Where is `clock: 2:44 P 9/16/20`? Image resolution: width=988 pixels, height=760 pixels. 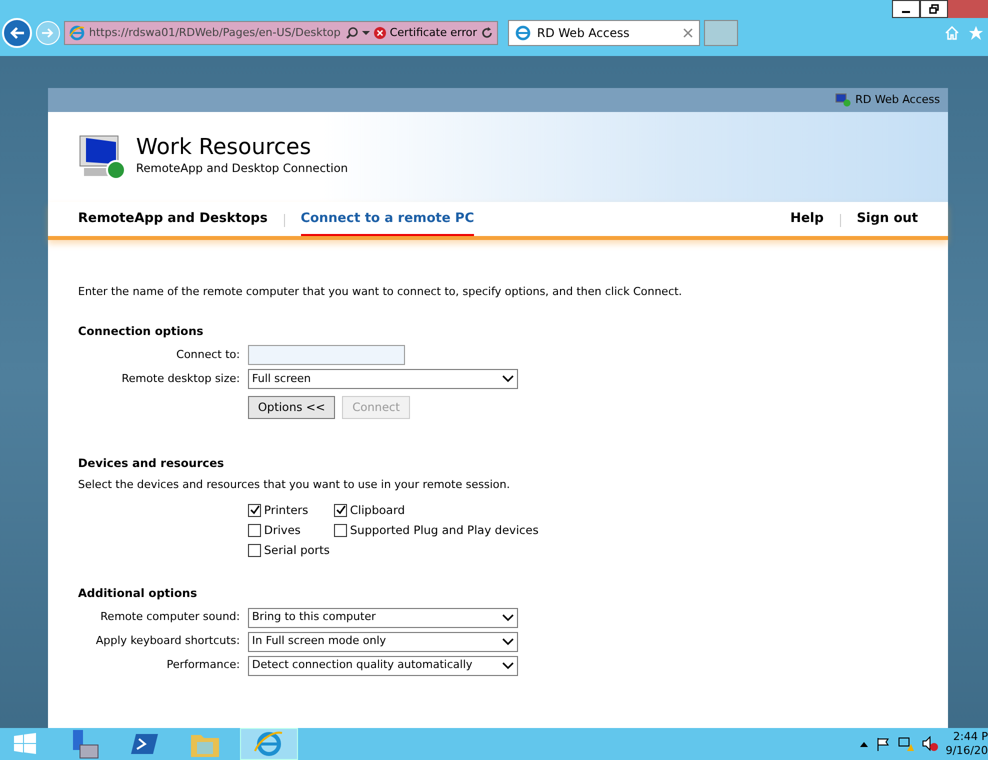 clock: 2:44 P 9/16/20 is located at coordinates (967, 744).